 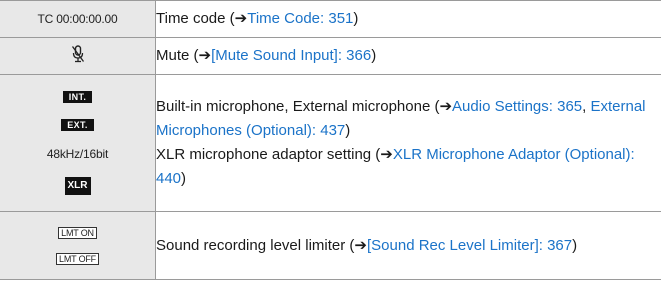 I want to click on mute-description: Mute (➔[Mute Sound Input]: 366), so click(x=408, y=56).